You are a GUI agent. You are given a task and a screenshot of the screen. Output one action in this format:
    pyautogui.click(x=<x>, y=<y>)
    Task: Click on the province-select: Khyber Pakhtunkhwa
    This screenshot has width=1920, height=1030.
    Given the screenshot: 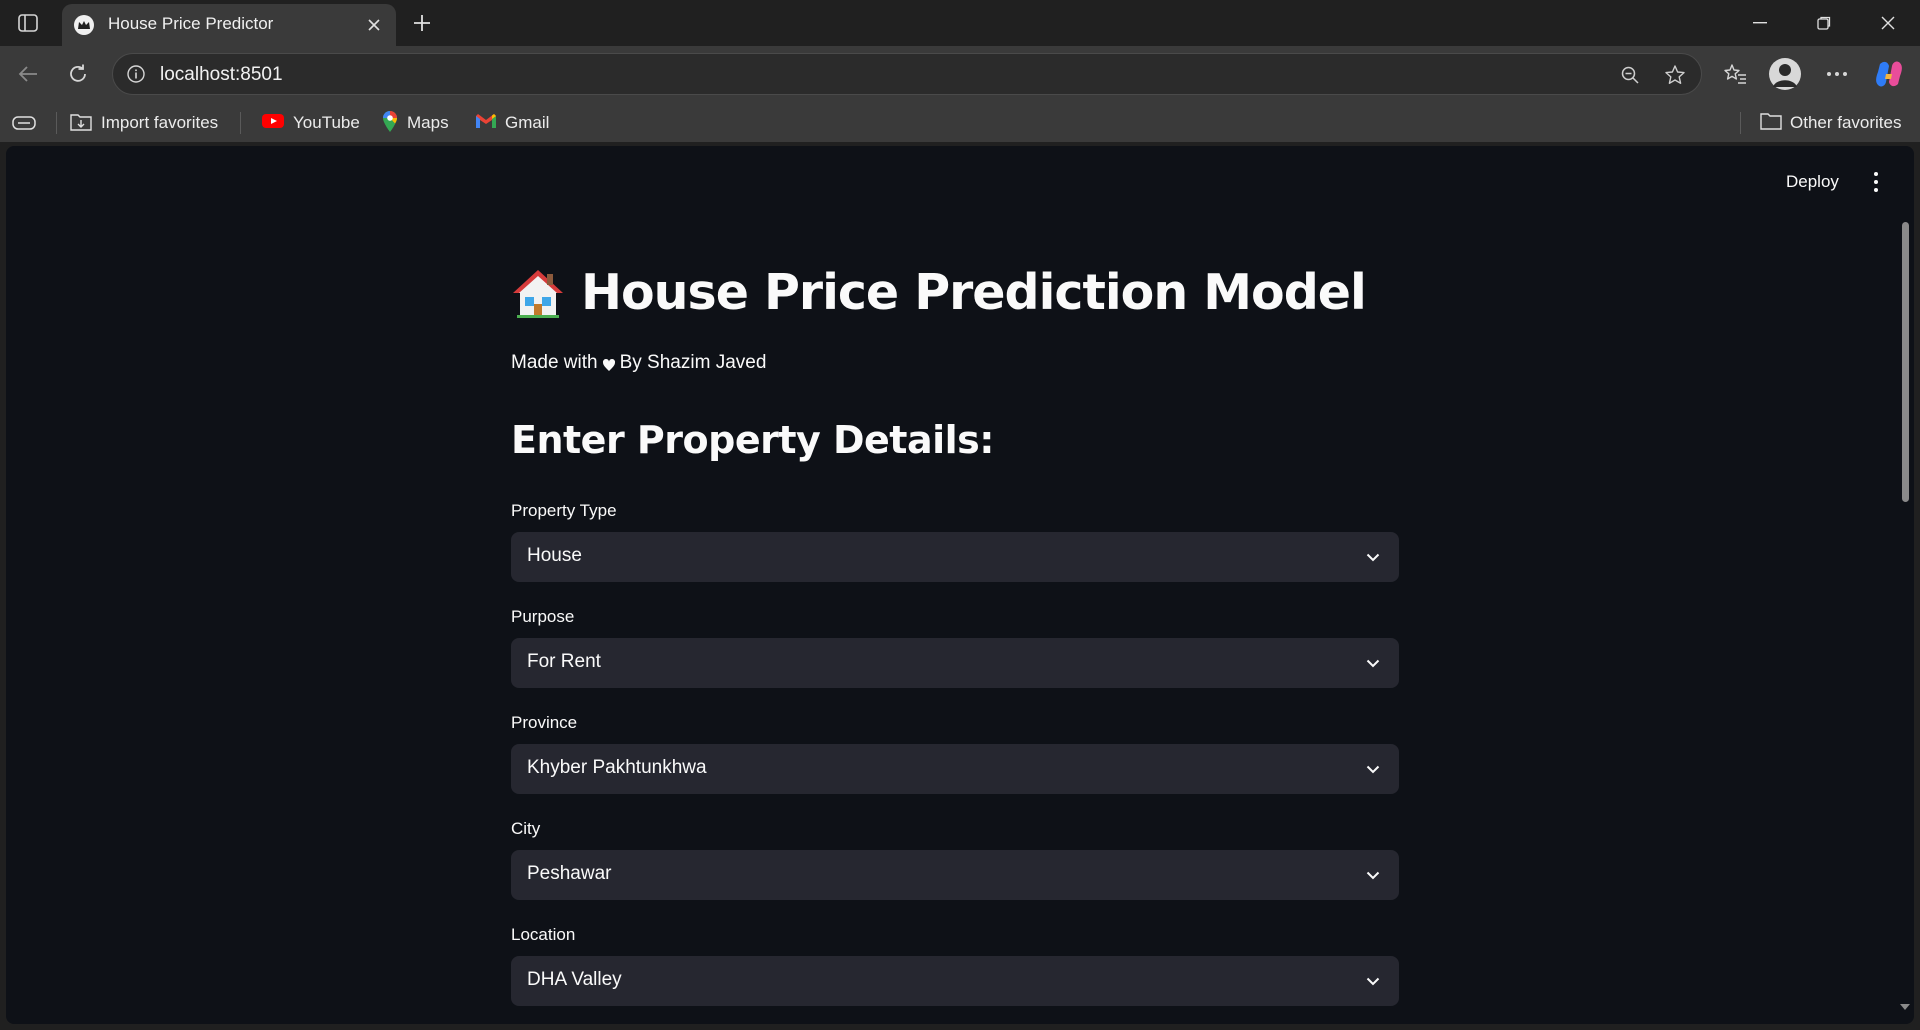 What is the action you would take?
    pyautogui.click(x=955, y=769)
    